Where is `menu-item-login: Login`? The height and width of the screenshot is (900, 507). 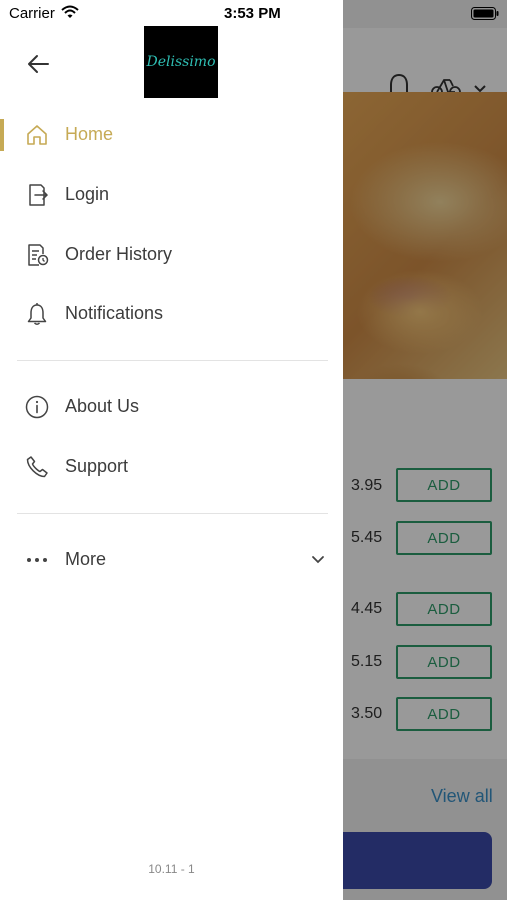 menu-item-login: Login is located at coordinates (171, 195).